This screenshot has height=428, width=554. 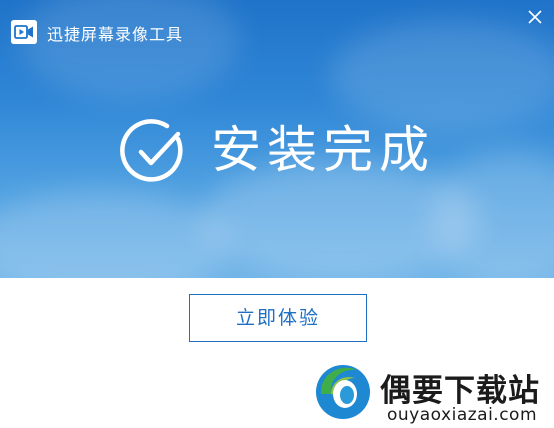 What do you see at coordinates (535, 17) in the screenshot?
I see `close-icon` at bounding box center [535, 17].